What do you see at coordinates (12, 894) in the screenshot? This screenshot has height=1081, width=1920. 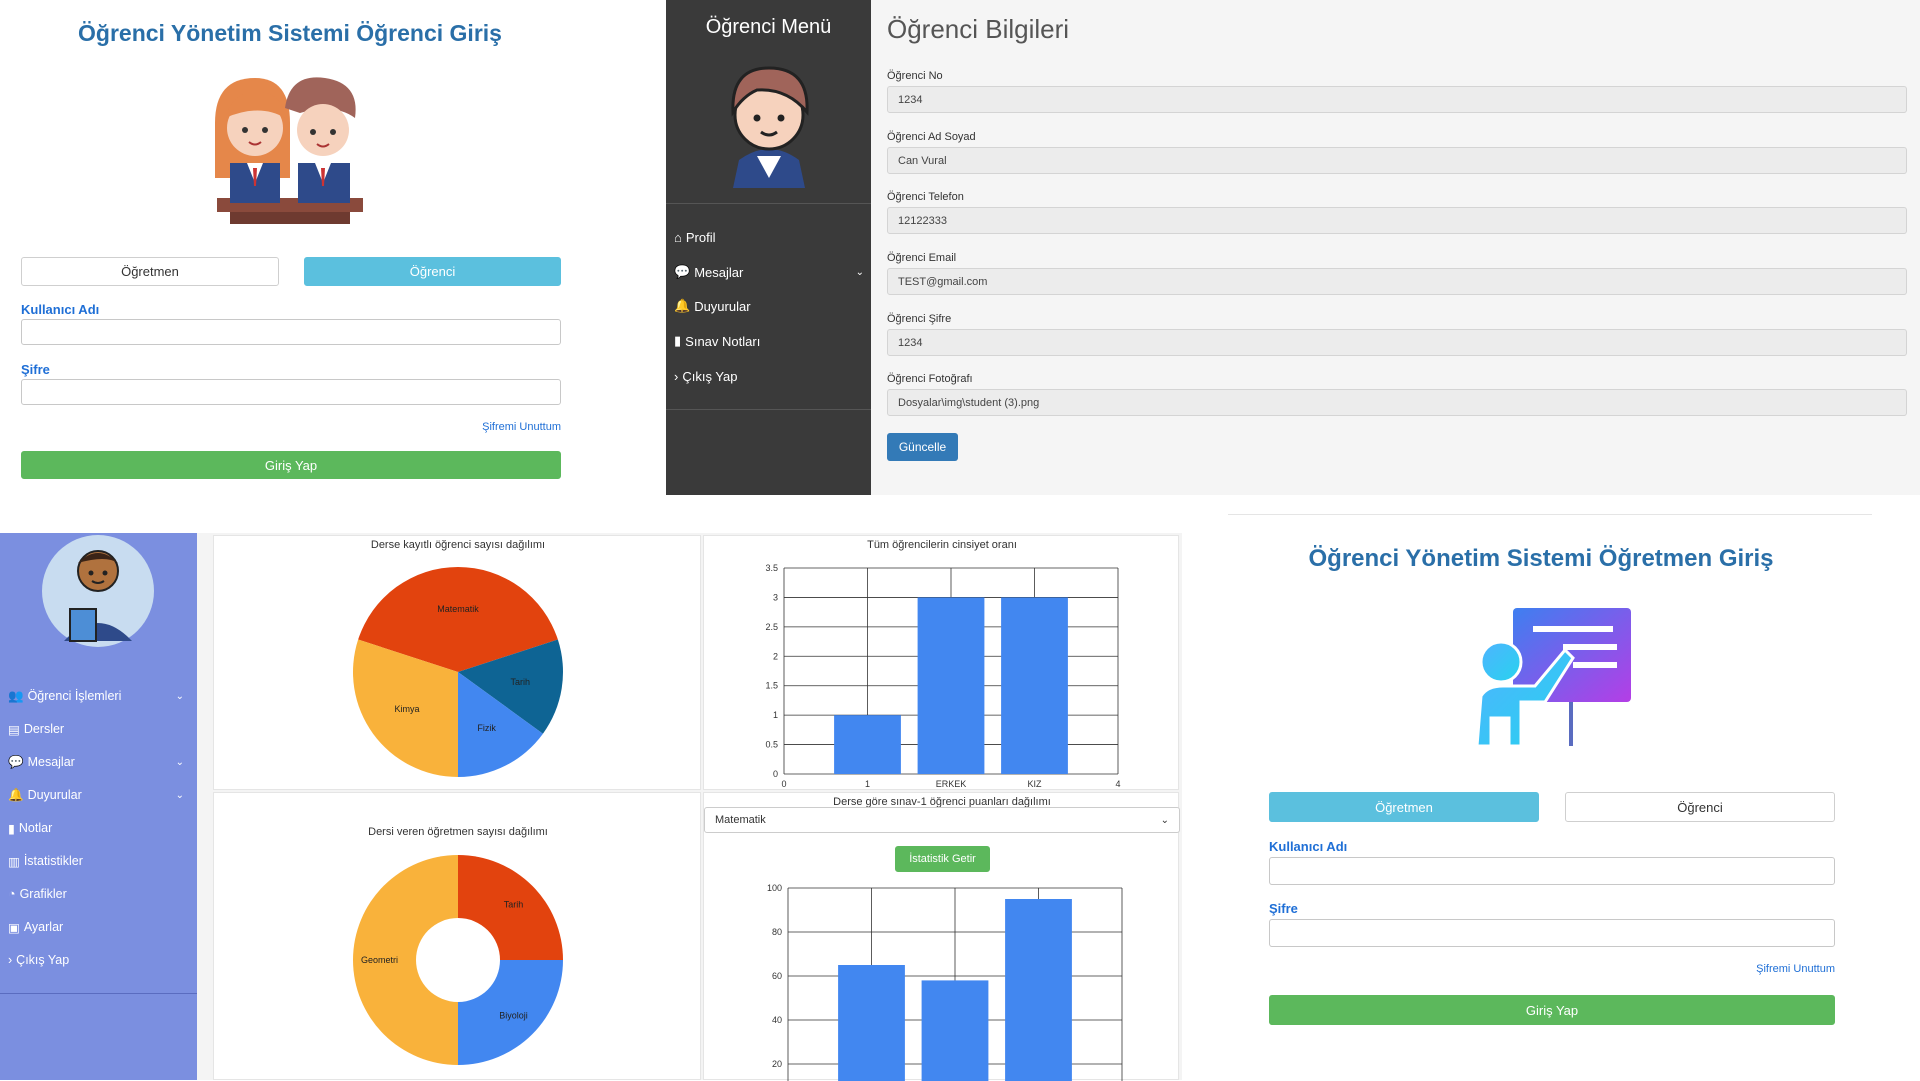 I see `pie-chart-icon: ◔` at bounding box center [12, 894].